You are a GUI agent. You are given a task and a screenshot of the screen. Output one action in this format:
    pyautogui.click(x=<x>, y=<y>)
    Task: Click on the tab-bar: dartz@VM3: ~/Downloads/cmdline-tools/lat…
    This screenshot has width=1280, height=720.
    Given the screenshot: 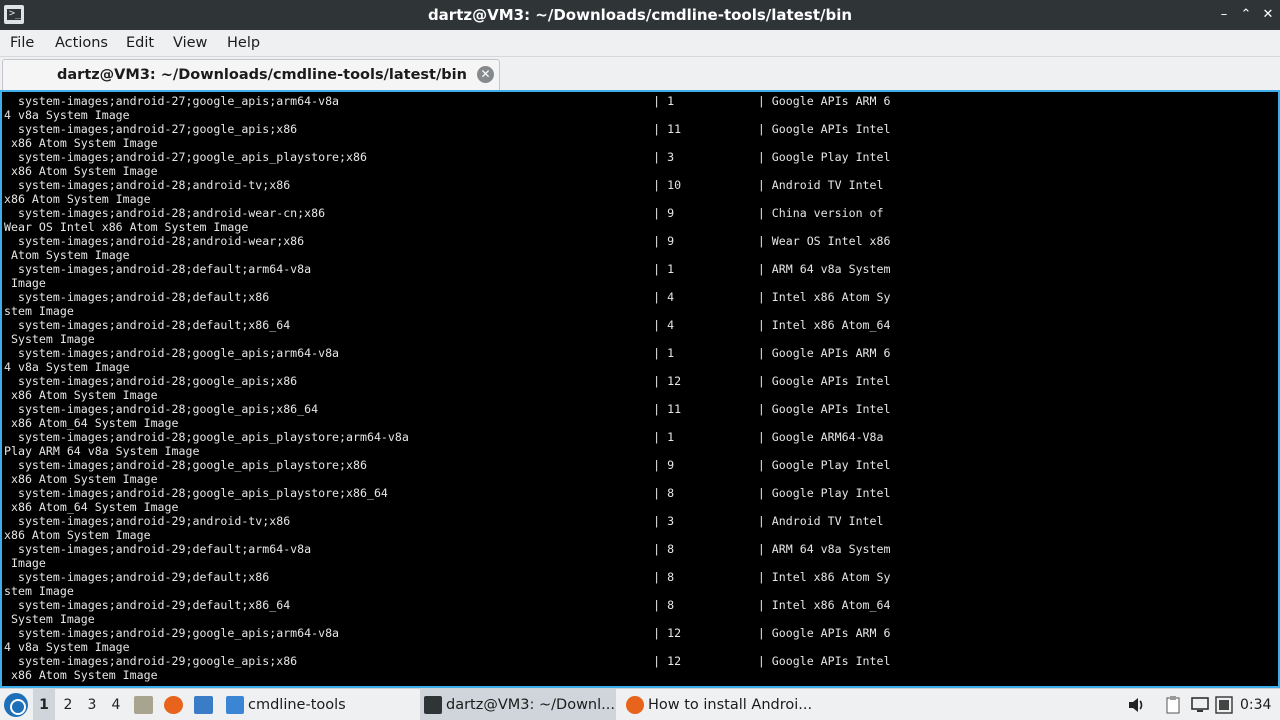 What is the action you would take?
    pyautogui.click(x=640, y=73)
    